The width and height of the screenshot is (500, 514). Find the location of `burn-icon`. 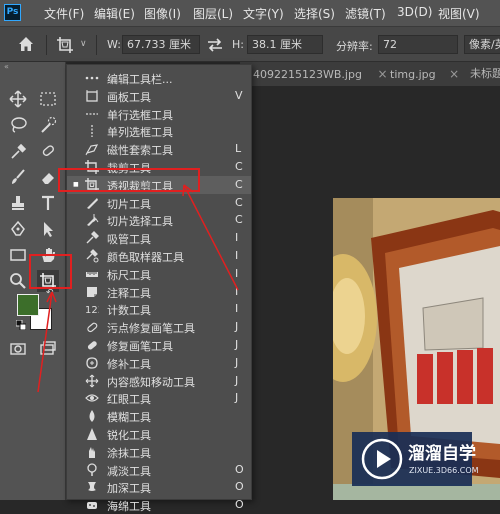

burn-icon is located at coordinates (92, 487).